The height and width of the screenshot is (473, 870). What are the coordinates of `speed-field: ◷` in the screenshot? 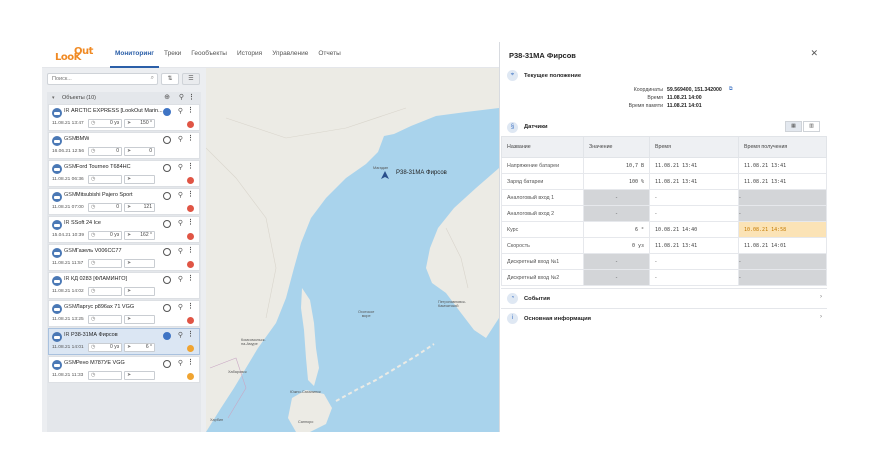 It's located at (105, 263).